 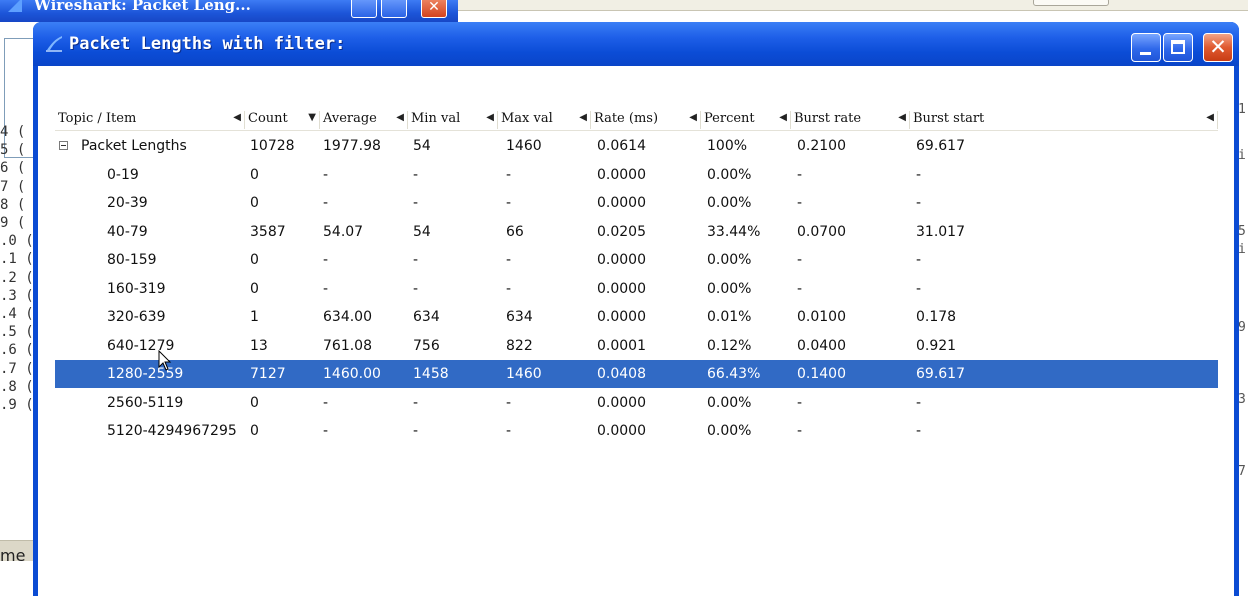 I want to click on background-row-number: .2 (, so click(x=17, y=277).